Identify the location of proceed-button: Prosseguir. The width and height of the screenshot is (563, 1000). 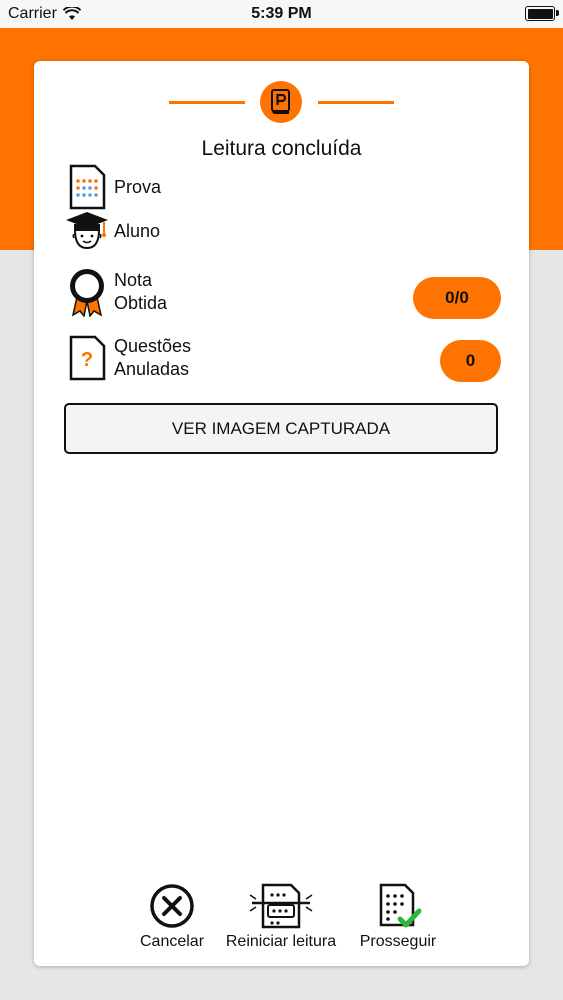
(398, 917).